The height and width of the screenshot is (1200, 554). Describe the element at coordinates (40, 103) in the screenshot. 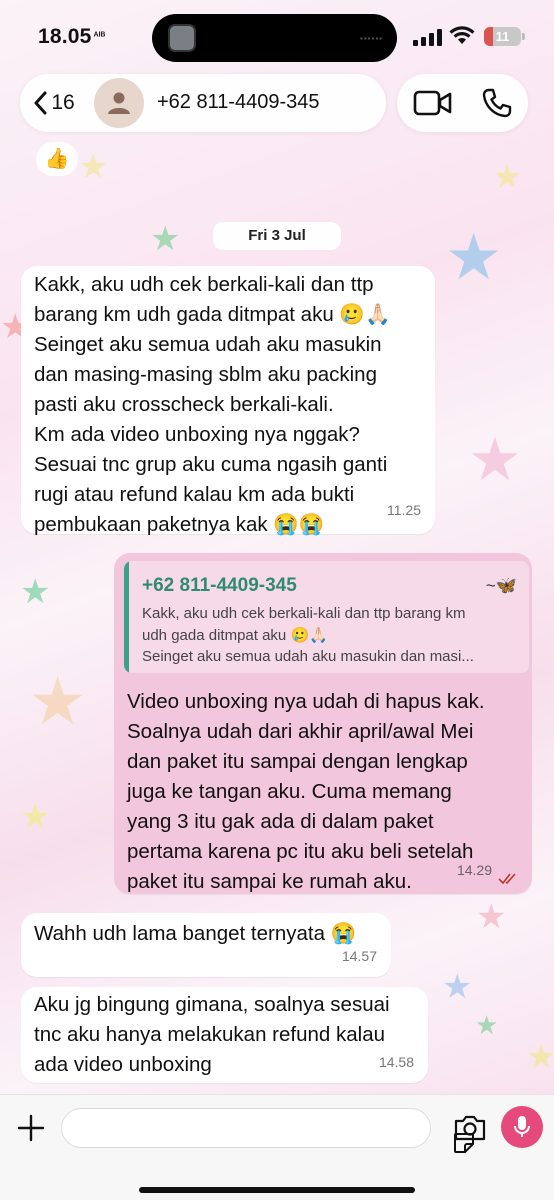

I see `chevron-left-icon` at that location.